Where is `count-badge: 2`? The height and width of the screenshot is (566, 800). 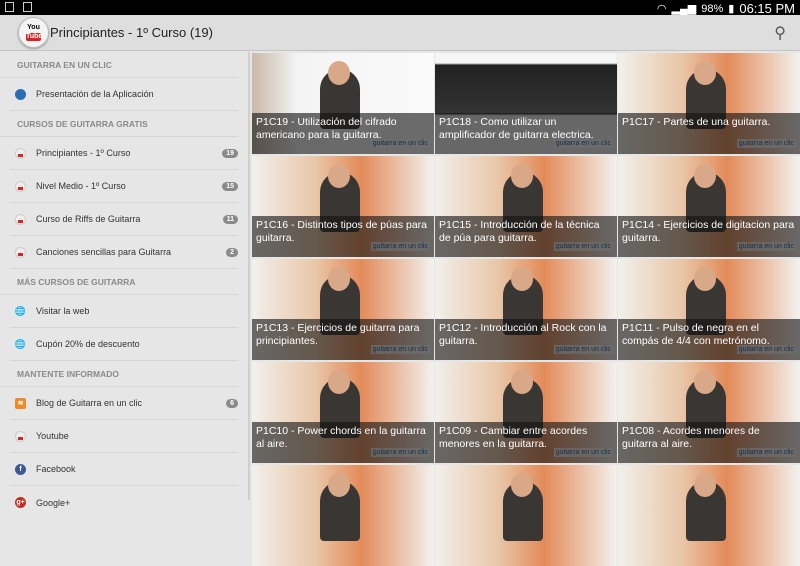
count-badge: 2 is located at coordinates (232, 252).